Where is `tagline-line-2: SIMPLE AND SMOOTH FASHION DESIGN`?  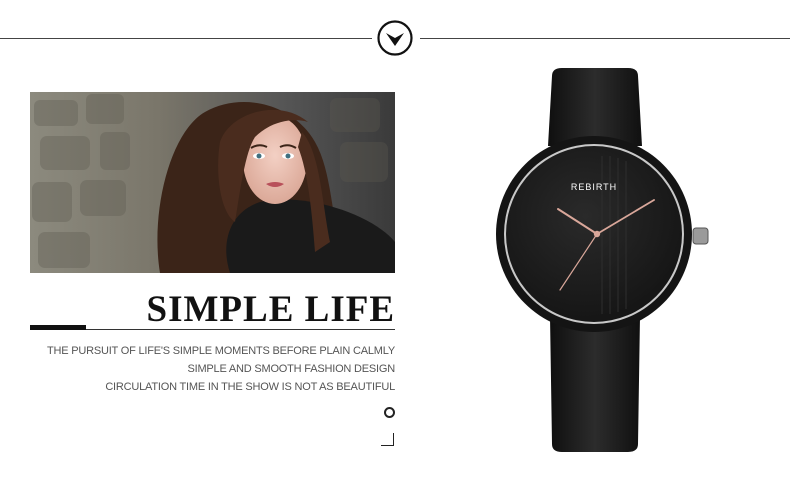 tagline-line-2: SIMPLE AND SMOOTH FASHION DESIGN is located at coordinates (291, 369).